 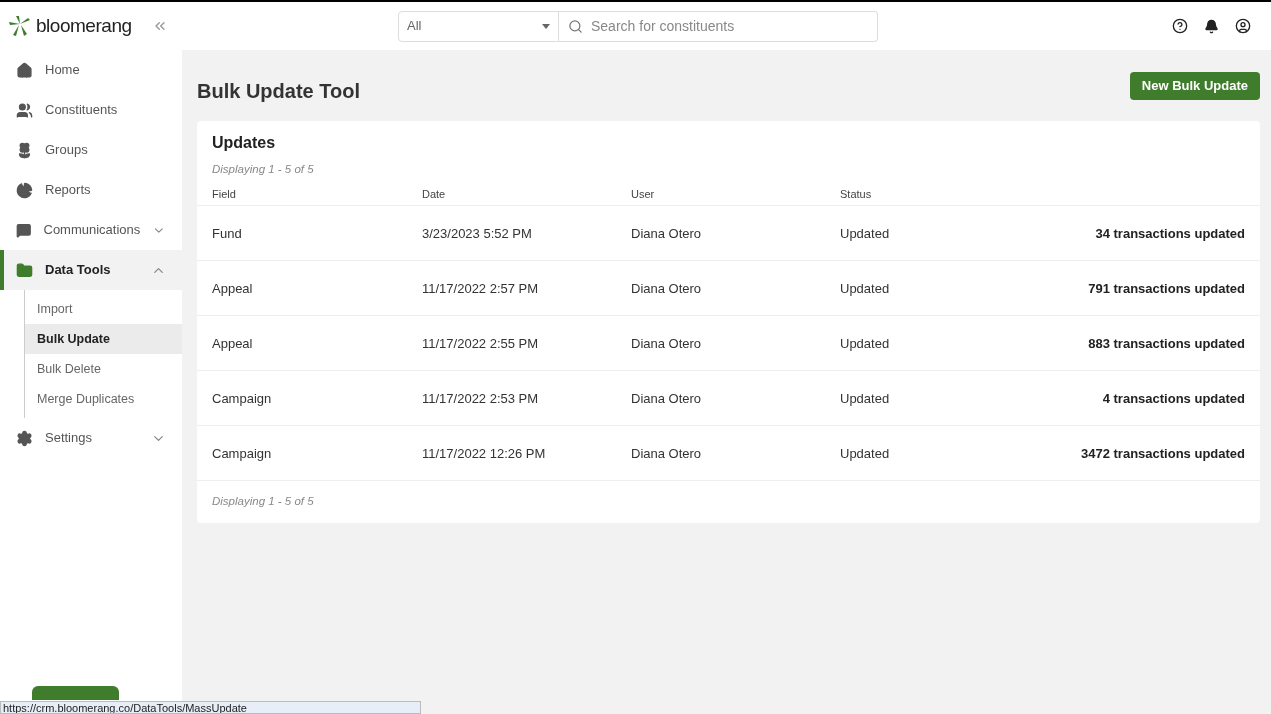 I want to click on page-title: Bulk Update Tool, so click(x=278, y=91).